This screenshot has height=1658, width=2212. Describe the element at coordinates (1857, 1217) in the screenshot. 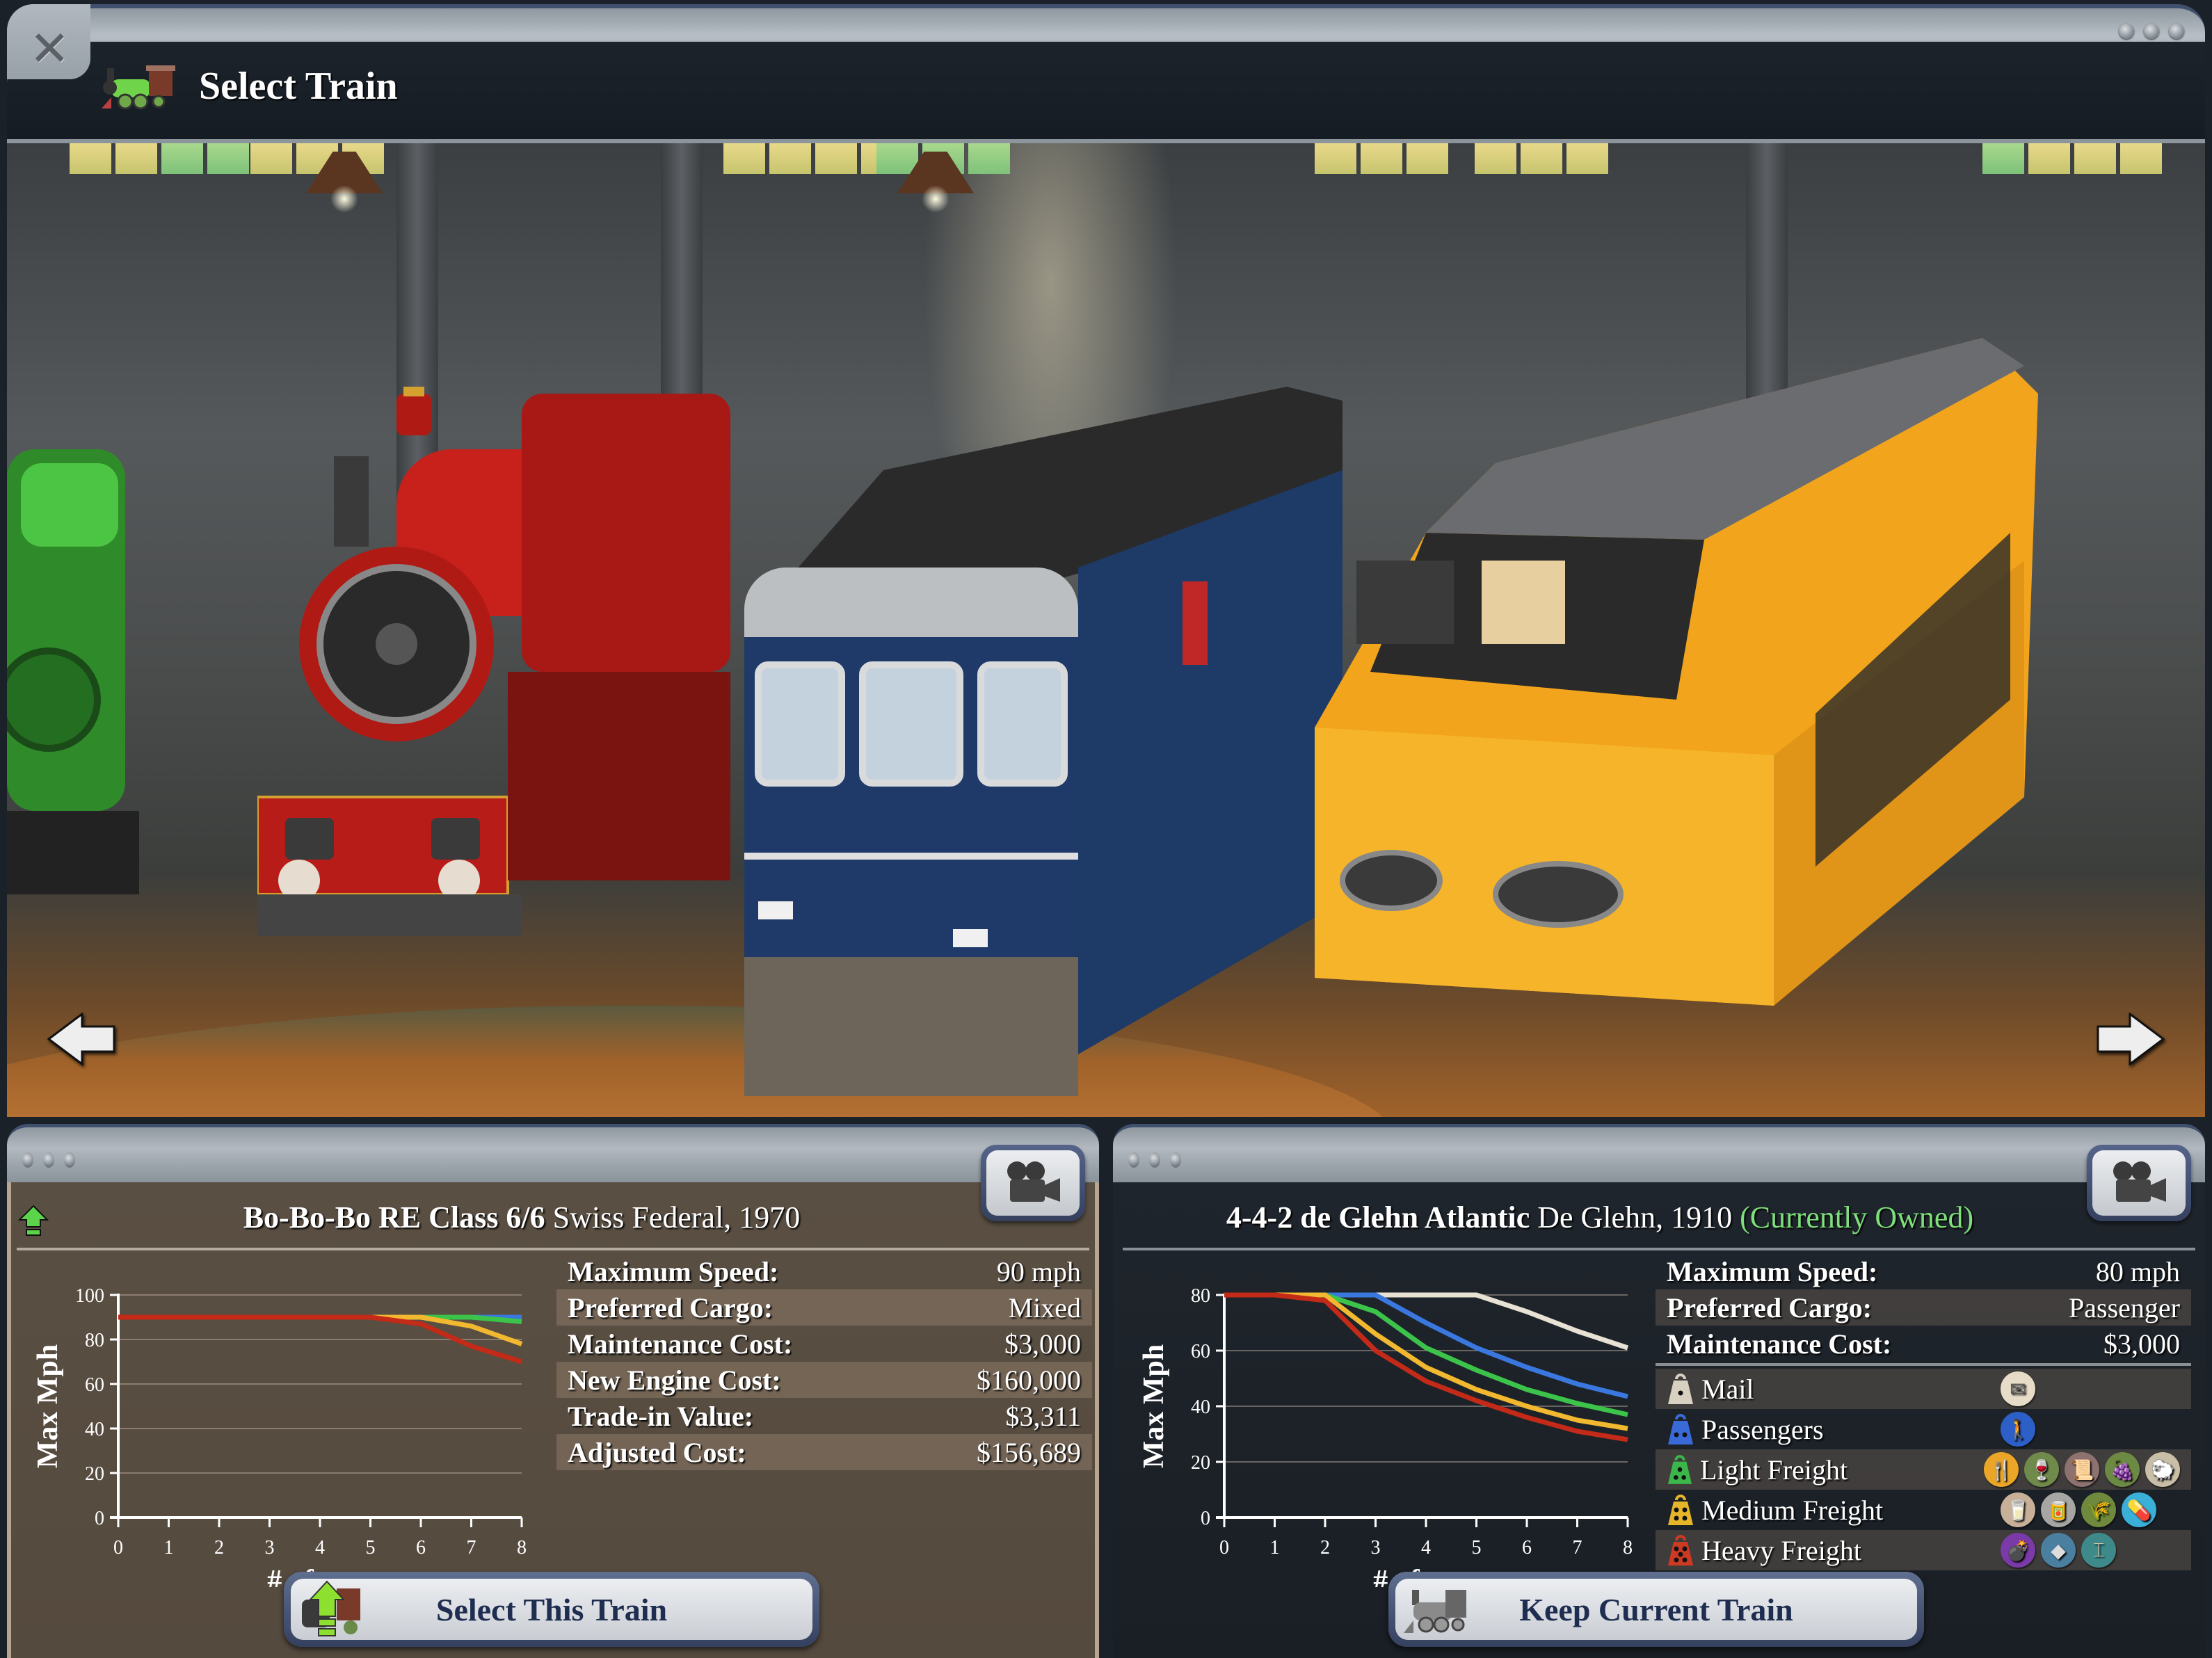

I see `currently-owned-badge: (Currently Owned)` at that location.